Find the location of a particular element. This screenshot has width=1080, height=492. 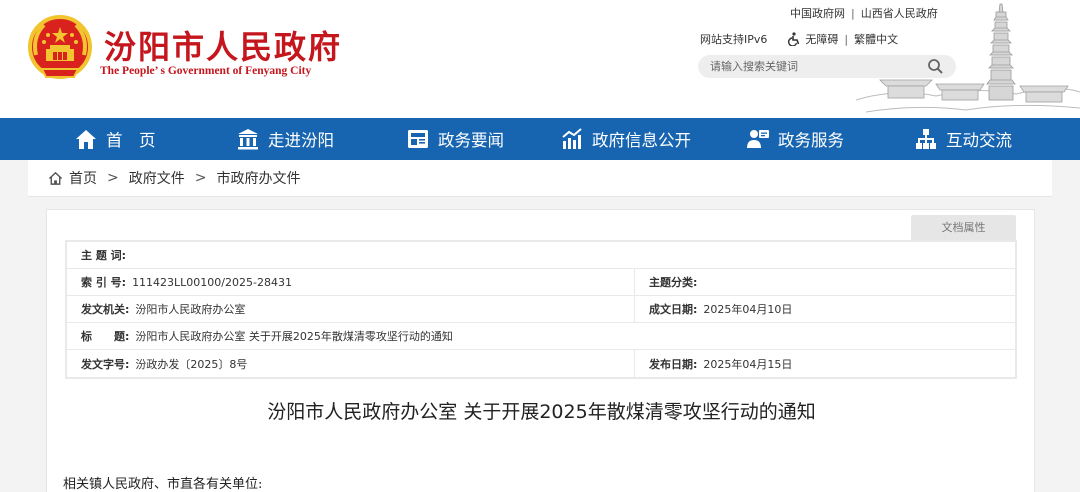

breadcrumb-home: 首页 is located at coordinates (83, 178).